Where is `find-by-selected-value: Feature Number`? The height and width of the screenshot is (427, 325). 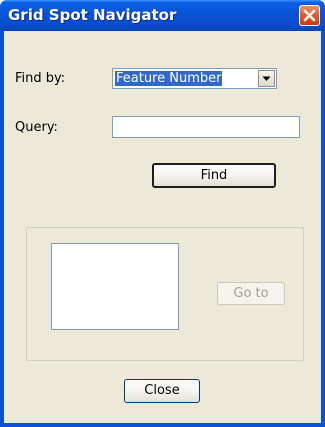 find-by-selected-value: Feature Number is located at coordinates (169, 78).